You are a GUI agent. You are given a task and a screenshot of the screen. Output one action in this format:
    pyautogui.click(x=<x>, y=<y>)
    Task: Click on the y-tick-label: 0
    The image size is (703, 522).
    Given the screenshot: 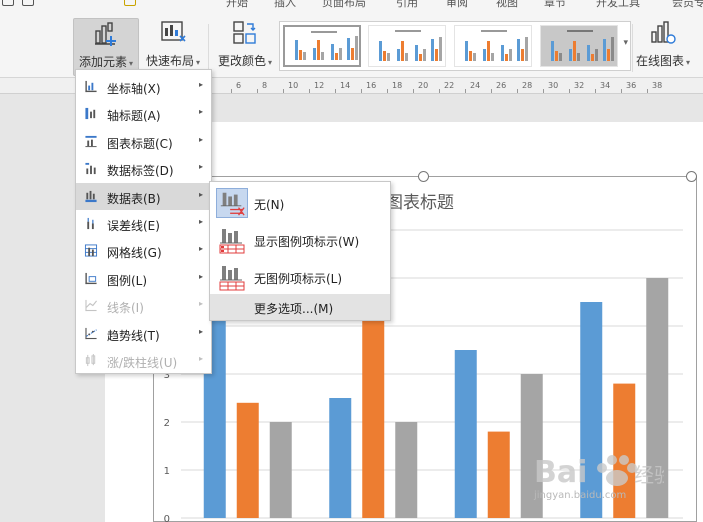 What is the action you would take?
    pyautogui.click(x=167, y=518)
    